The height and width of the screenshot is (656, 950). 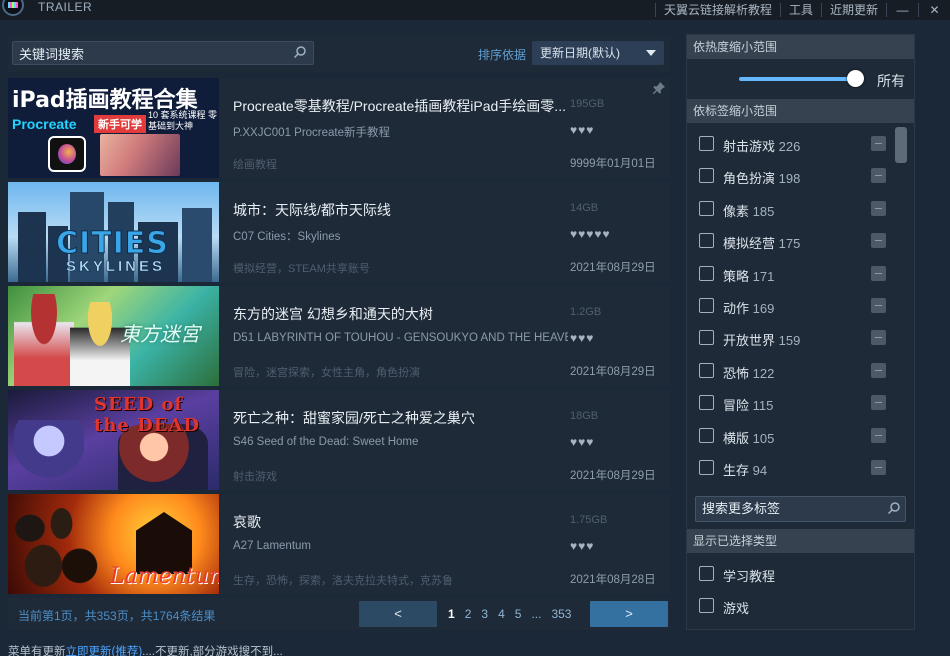 What do you see at coordinates (475, 10) in the screenshot?
I see `title-bar: TRAILER 天翼云链接解析教程 工具 近期更新 — ✕` at bounding box center [475, 10].